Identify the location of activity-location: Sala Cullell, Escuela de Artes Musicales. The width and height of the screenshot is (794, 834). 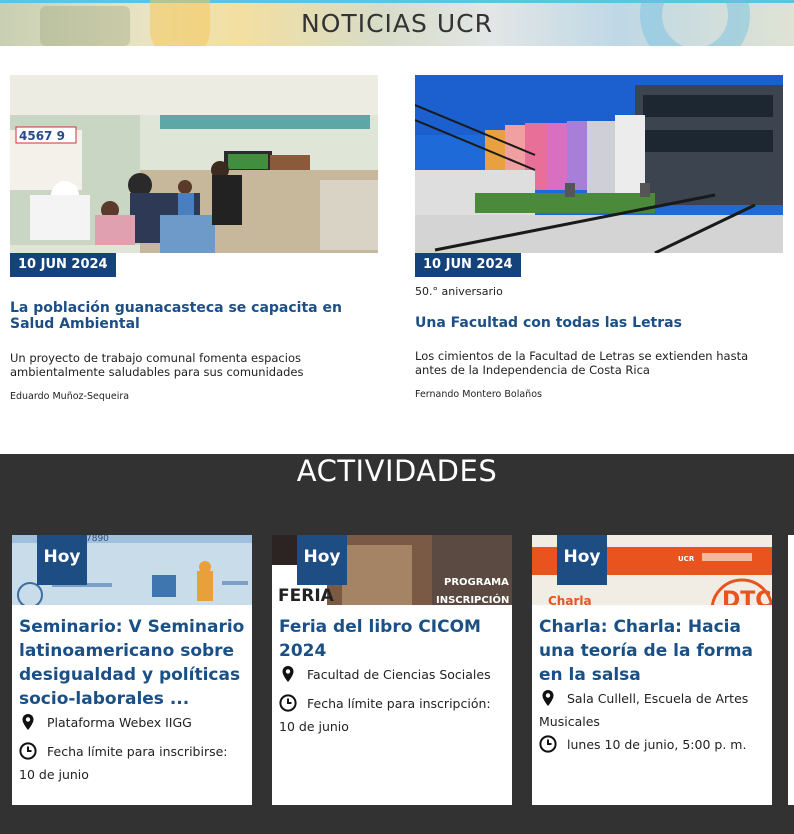
(653, 710).